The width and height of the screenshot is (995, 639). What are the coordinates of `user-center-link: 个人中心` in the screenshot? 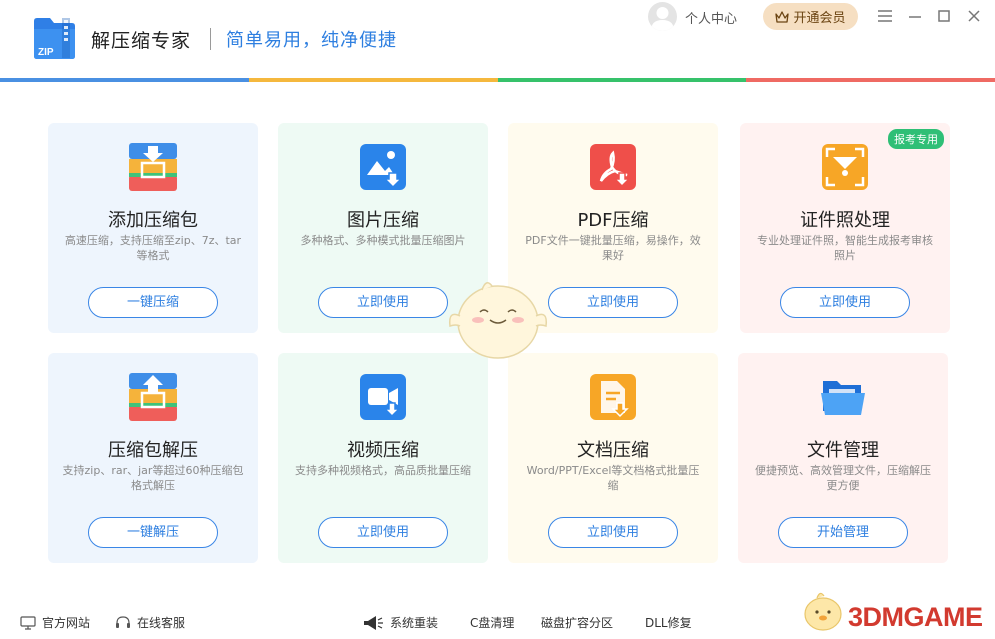 It's located at (711, 17).